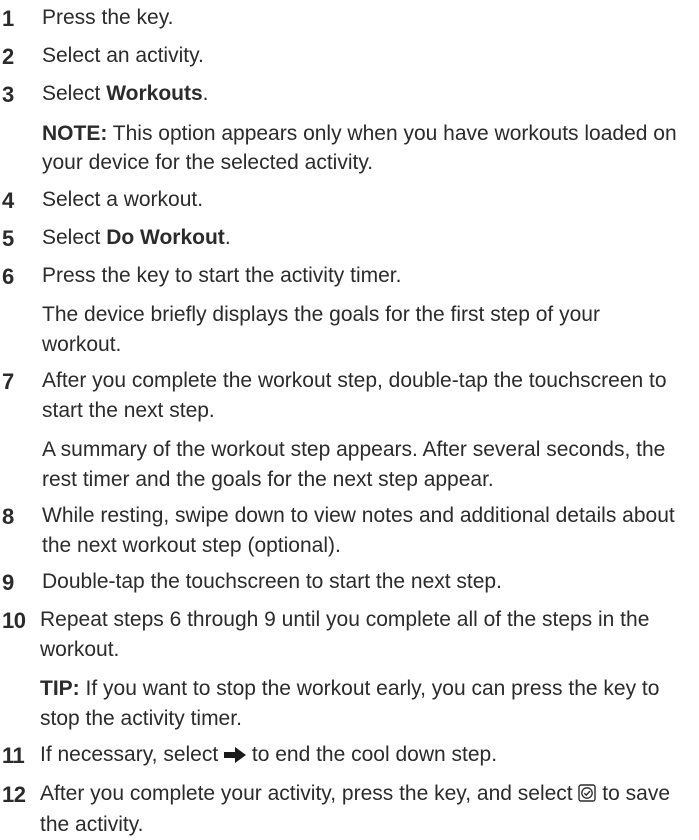 Image resolution: width=699 pixels, height=840 pixels. What do you see at coordinates (8, 276) in the screenshot?
I see `step-number: 6` at bounding box center [8, 276].